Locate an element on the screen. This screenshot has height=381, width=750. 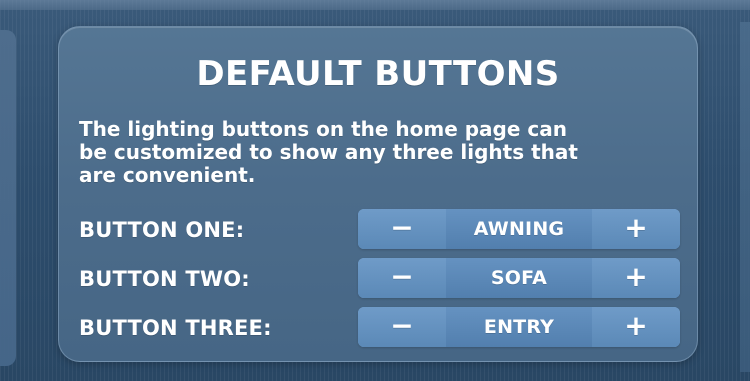
button-one-stepper: − AWNING + is located at coordinates (519, 229).